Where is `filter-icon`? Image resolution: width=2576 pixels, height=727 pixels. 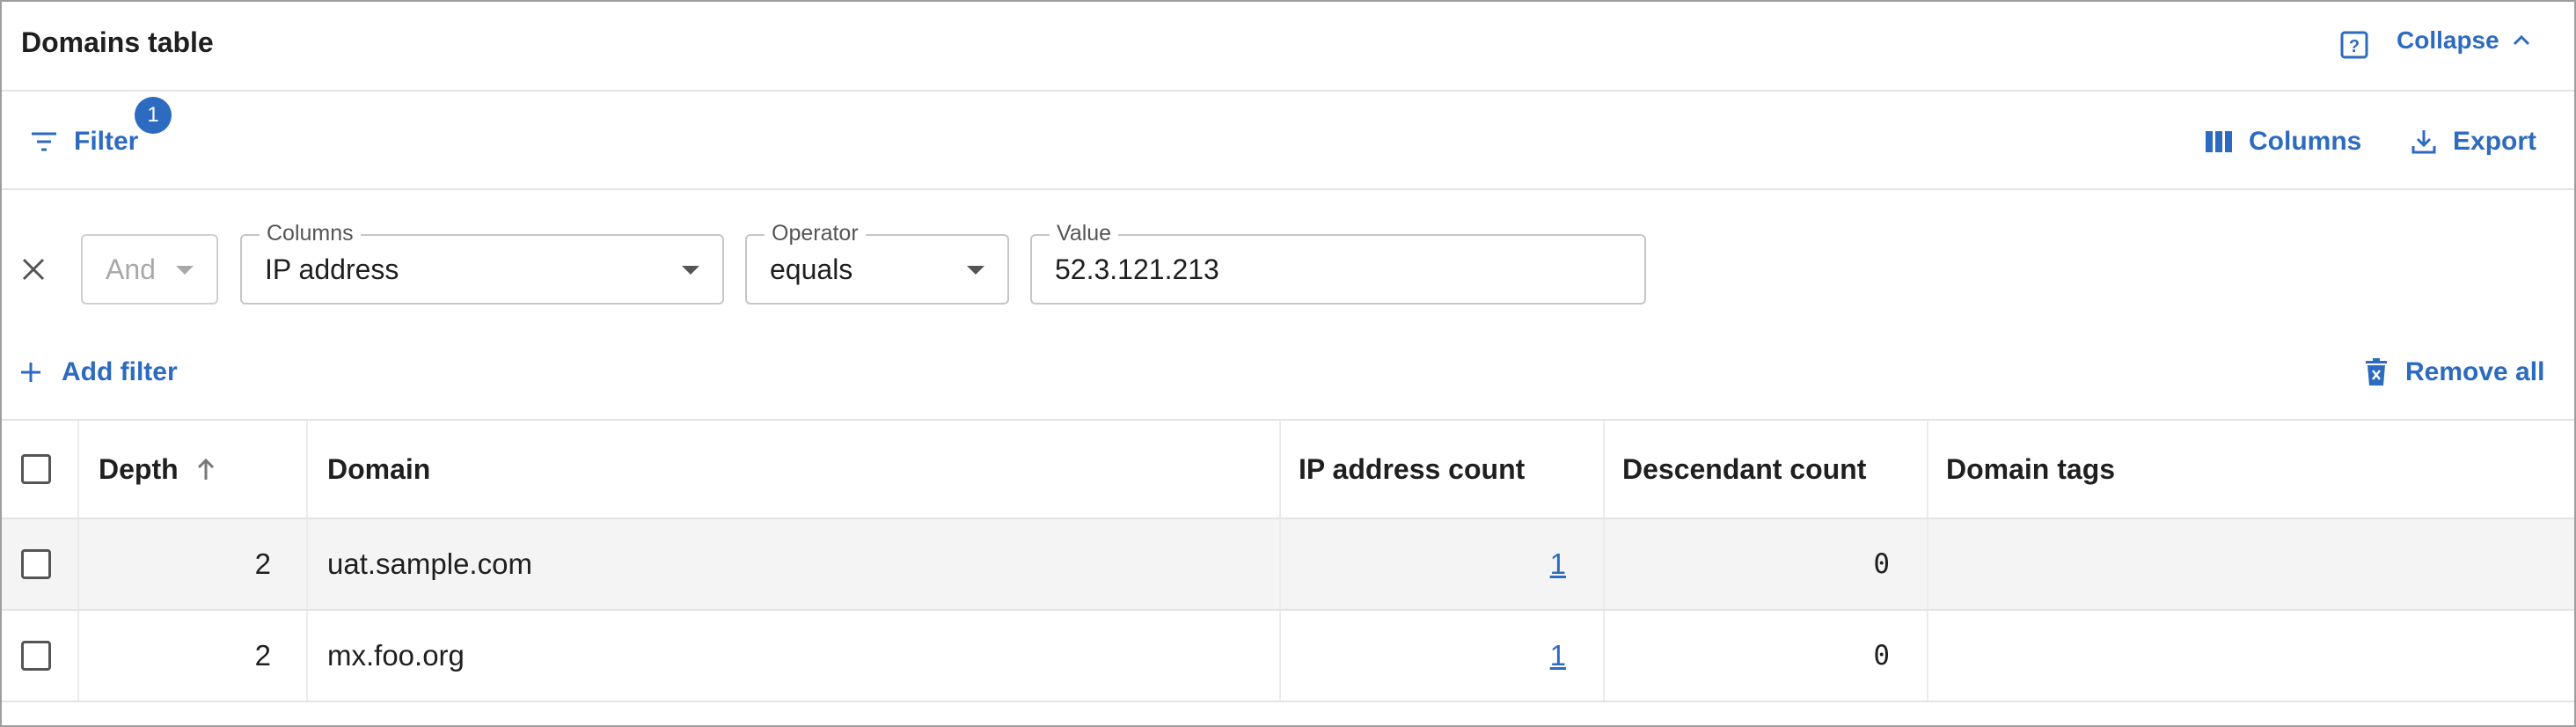 filter-icon is located at coordinates (44, 141).